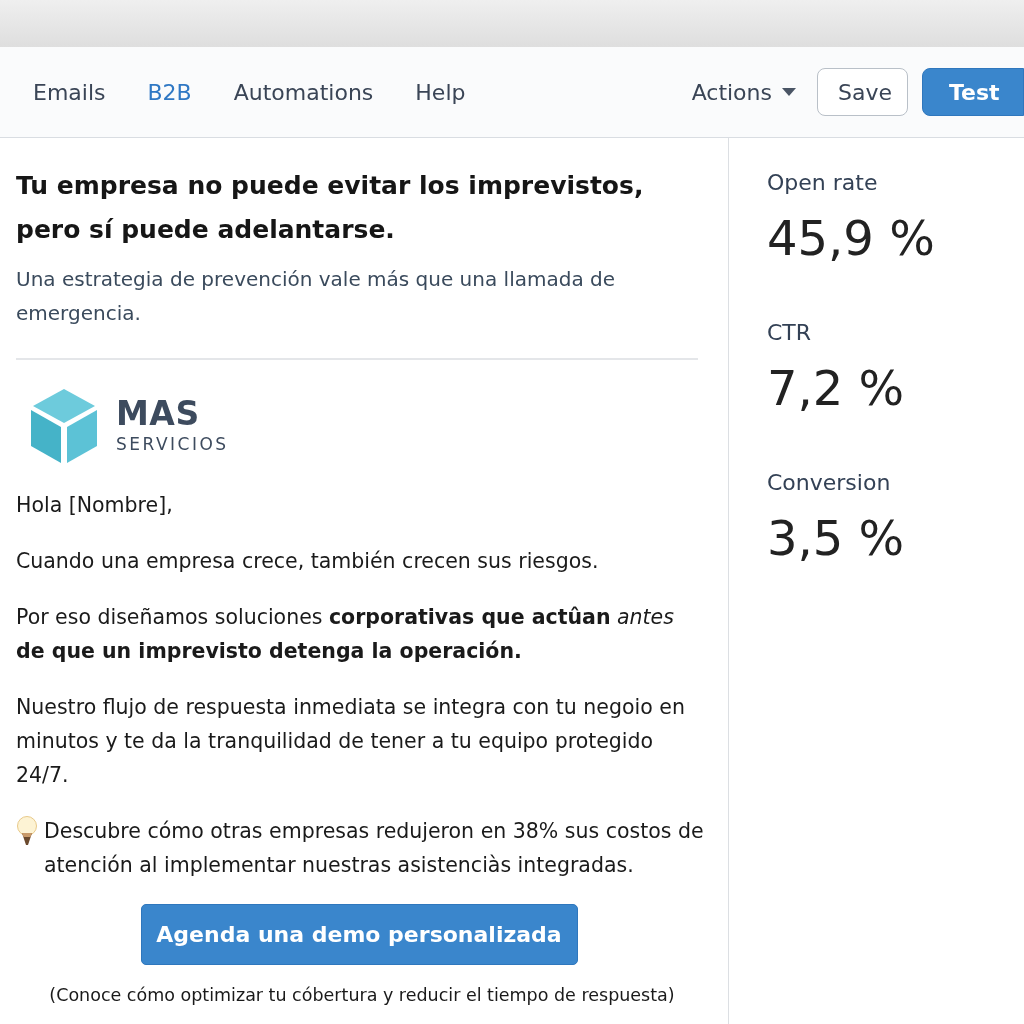 Image resolution: width=1024 pixels, height=1024 pixels. Describe the element at coordinates (316, 296) in the screenshot. I see `email-subtitle: Una estrategia de prevención vale más que una llamada de emergencia.` at that location.